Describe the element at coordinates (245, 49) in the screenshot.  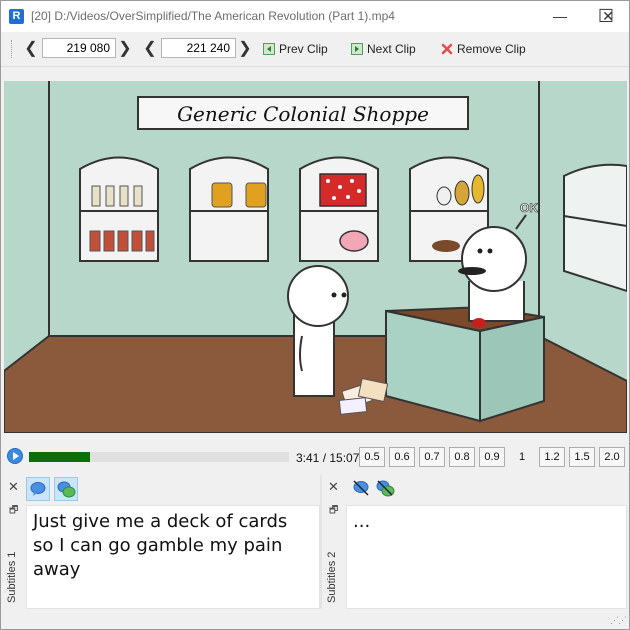
I see `end-time-increase-button: ❯` at that location.